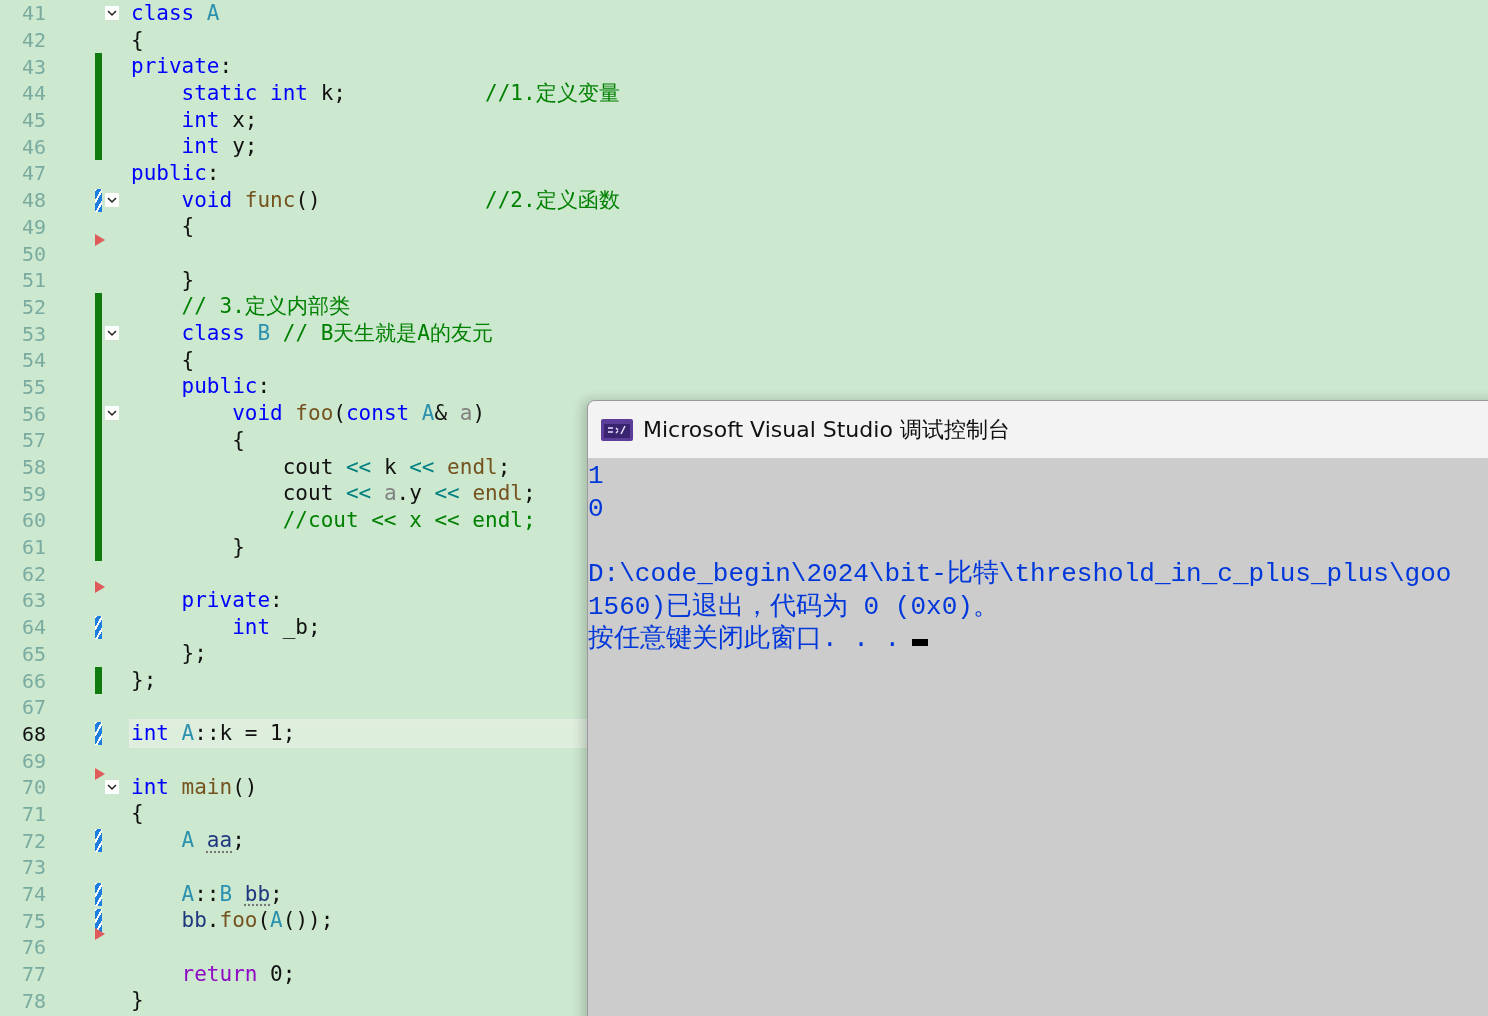 The image size is (1488, 1016). Describe the element at coordinates (33, 306) in the screenshot. I see `line-number: 52` at that location.